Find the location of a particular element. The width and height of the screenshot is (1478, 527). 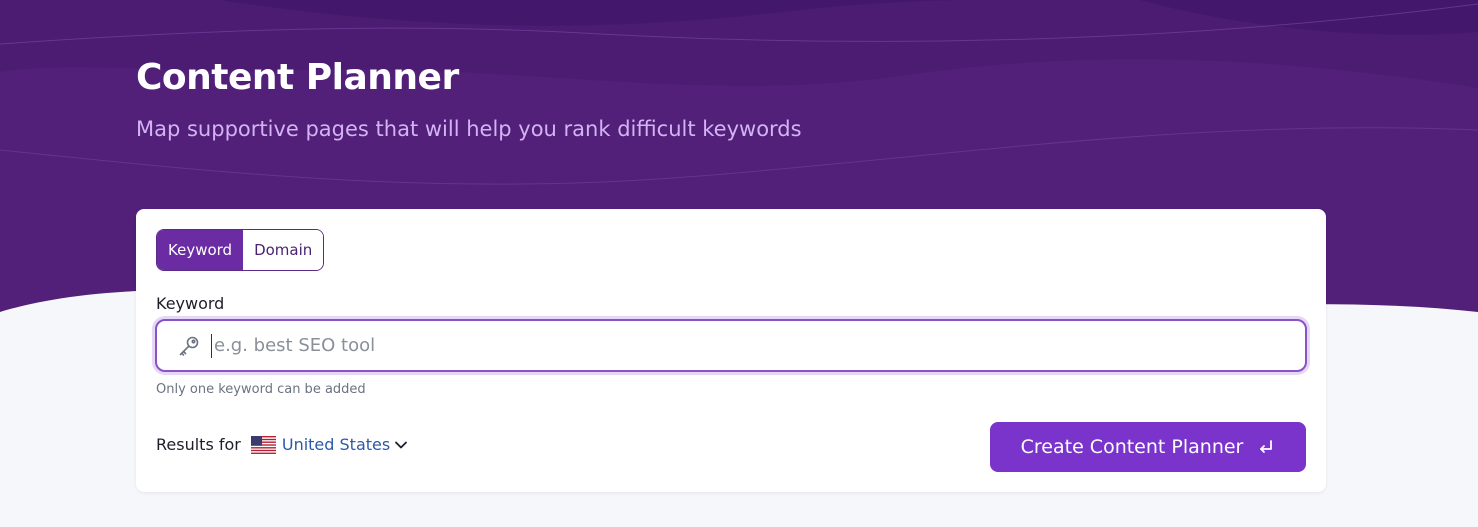

keyword-input-wrapper is located at coordinates (731, 345).